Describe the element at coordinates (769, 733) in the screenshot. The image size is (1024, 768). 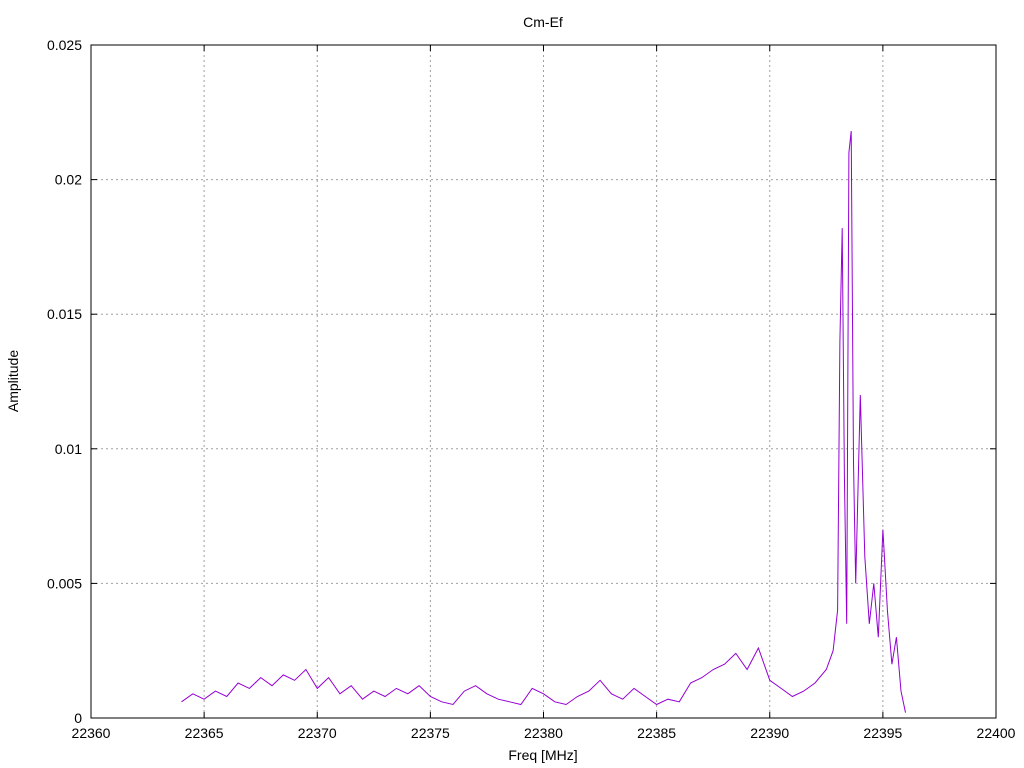
I see `x-tick-label: 22390` at that location.